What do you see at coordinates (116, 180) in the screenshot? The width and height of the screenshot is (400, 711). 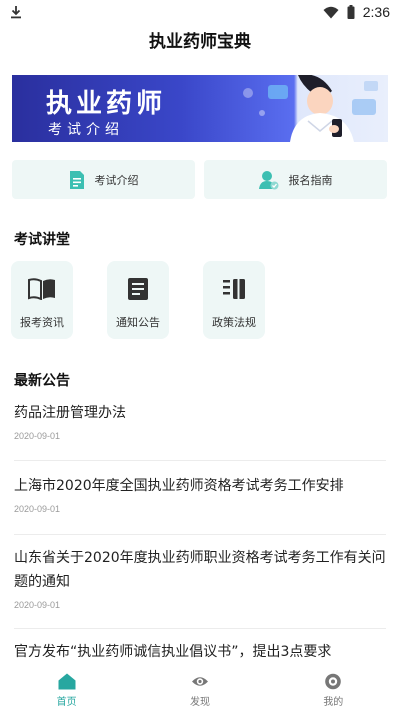 I see `quick-link-label: 考试介绍` at bounding box center [116, 180].